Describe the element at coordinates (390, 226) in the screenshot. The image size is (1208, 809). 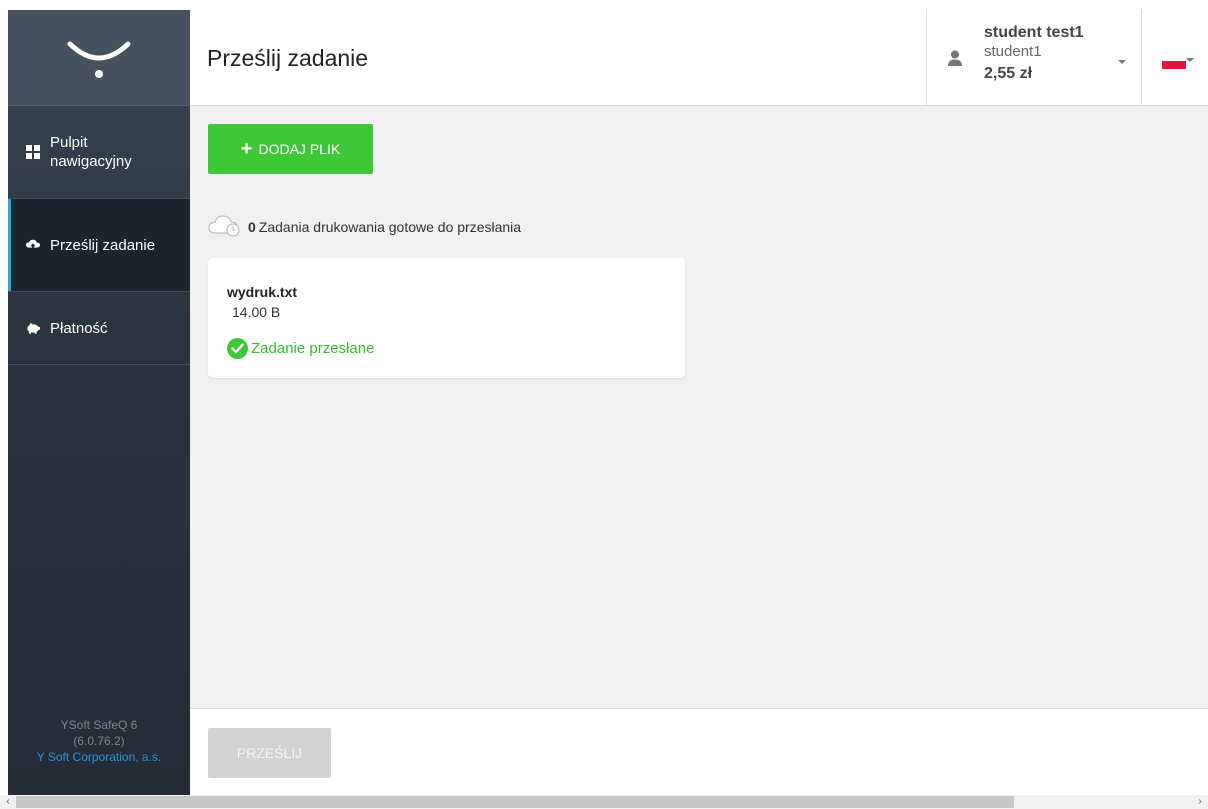
I see `queue-text: Zadania drukowania gotowe do przesłania` at that location.